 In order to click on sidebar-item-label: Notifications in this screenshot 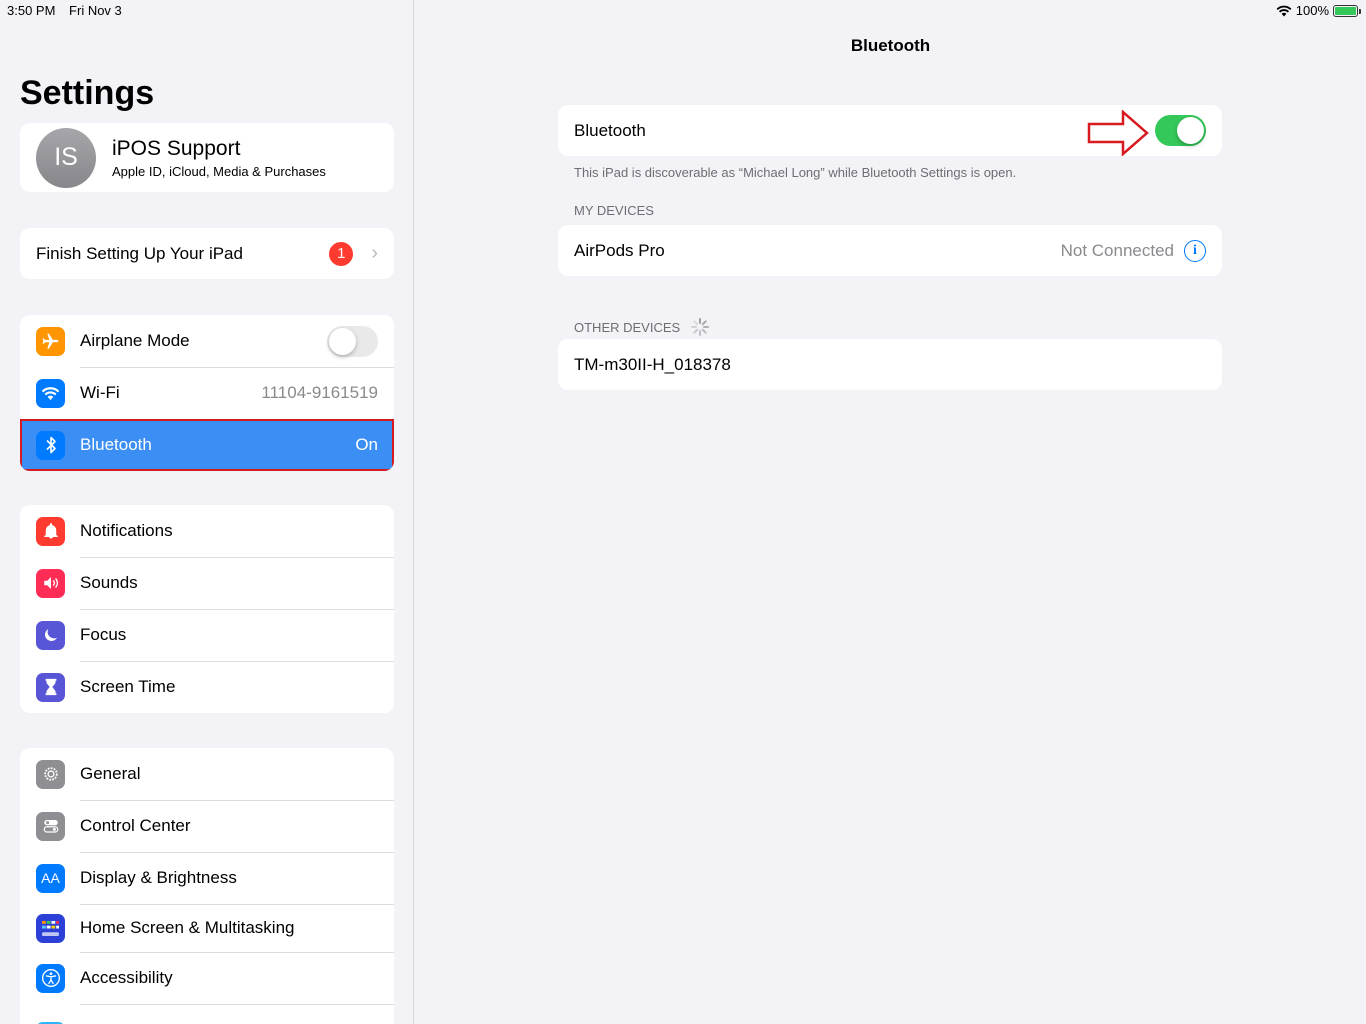, I will do `click(126, 530)`.